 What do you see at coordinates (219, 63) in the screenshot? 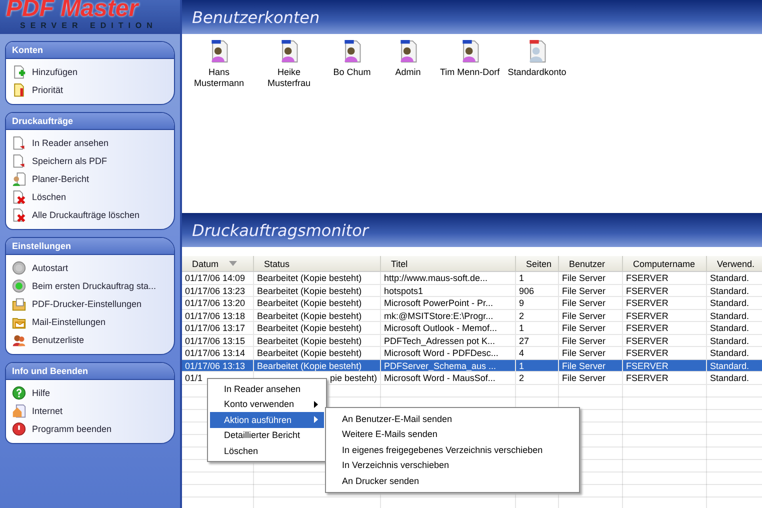
I see `account-item: Hans Mustermann` at bounding box center [219, 63].